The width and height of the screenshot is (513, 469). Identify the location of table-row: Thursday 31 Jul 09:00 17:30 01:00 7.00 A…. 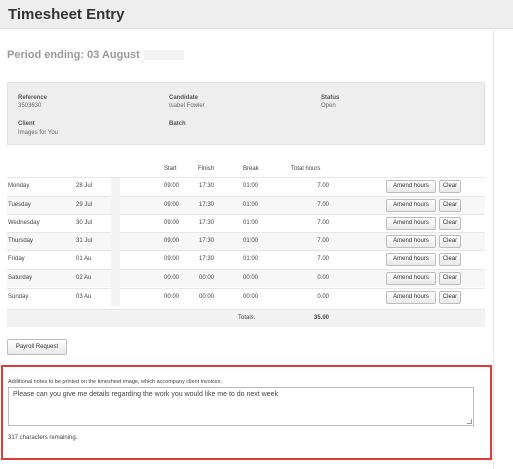
(246, 241).